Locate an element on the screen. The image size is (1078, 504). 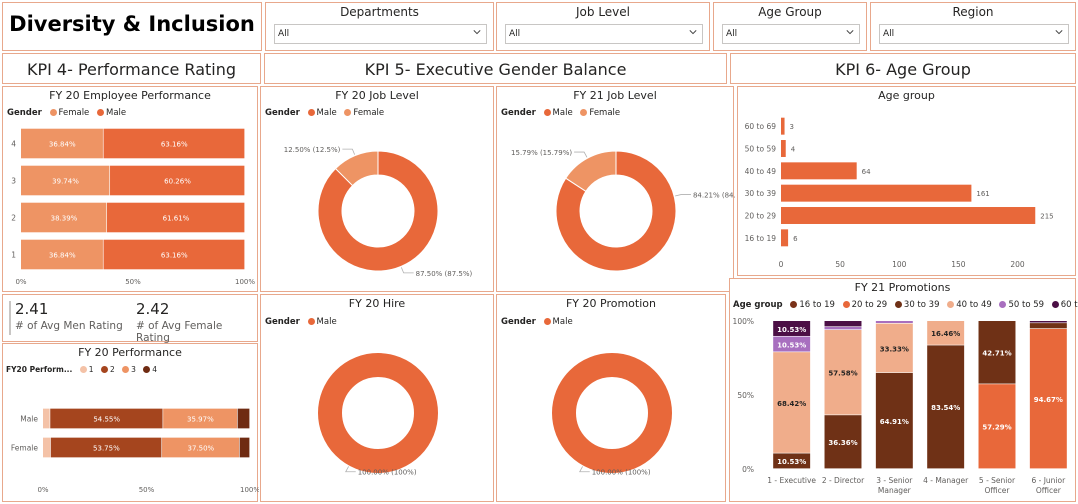
data-label: 37.50% is located at coordinates (200, 449).